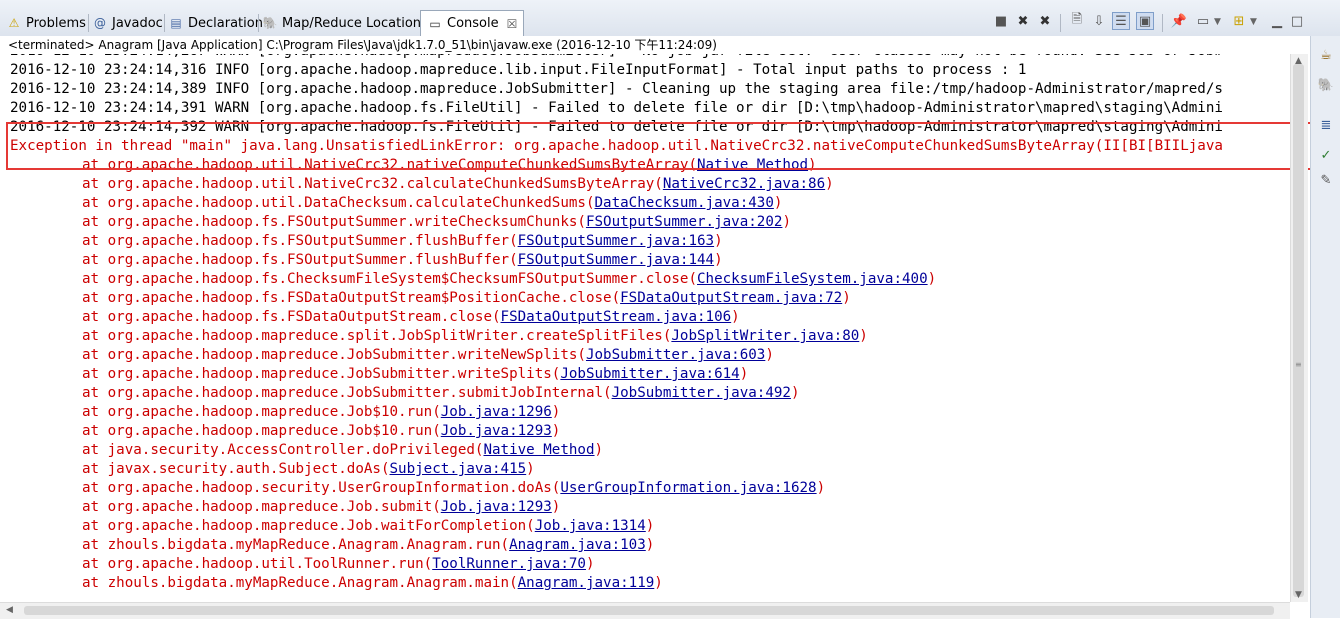 The image size is (1340, 629). Describe the element at coordinates (616, 241) in the screenshot. I see `source-link: FSOutputSummer.java:163` at that location.